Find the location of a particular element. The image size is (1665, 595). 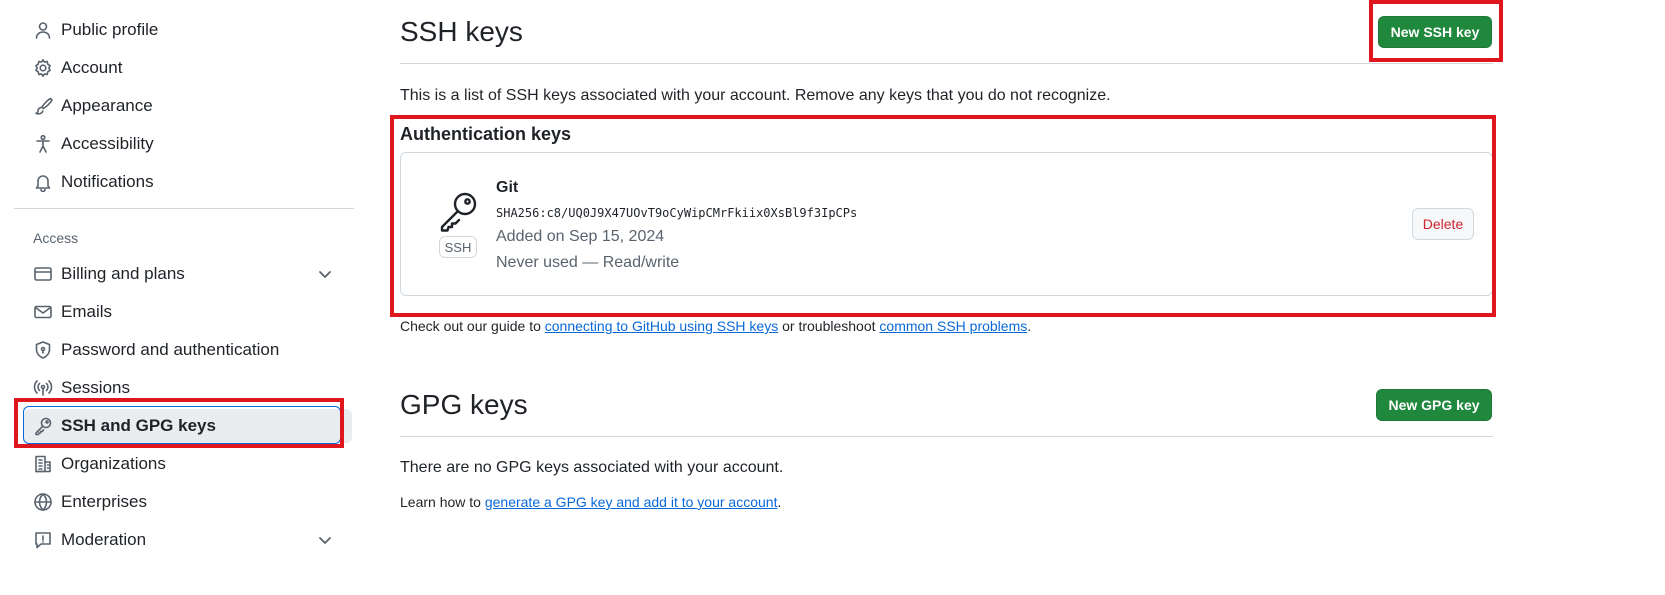

mail-icon is located at coordinates (43, 312).